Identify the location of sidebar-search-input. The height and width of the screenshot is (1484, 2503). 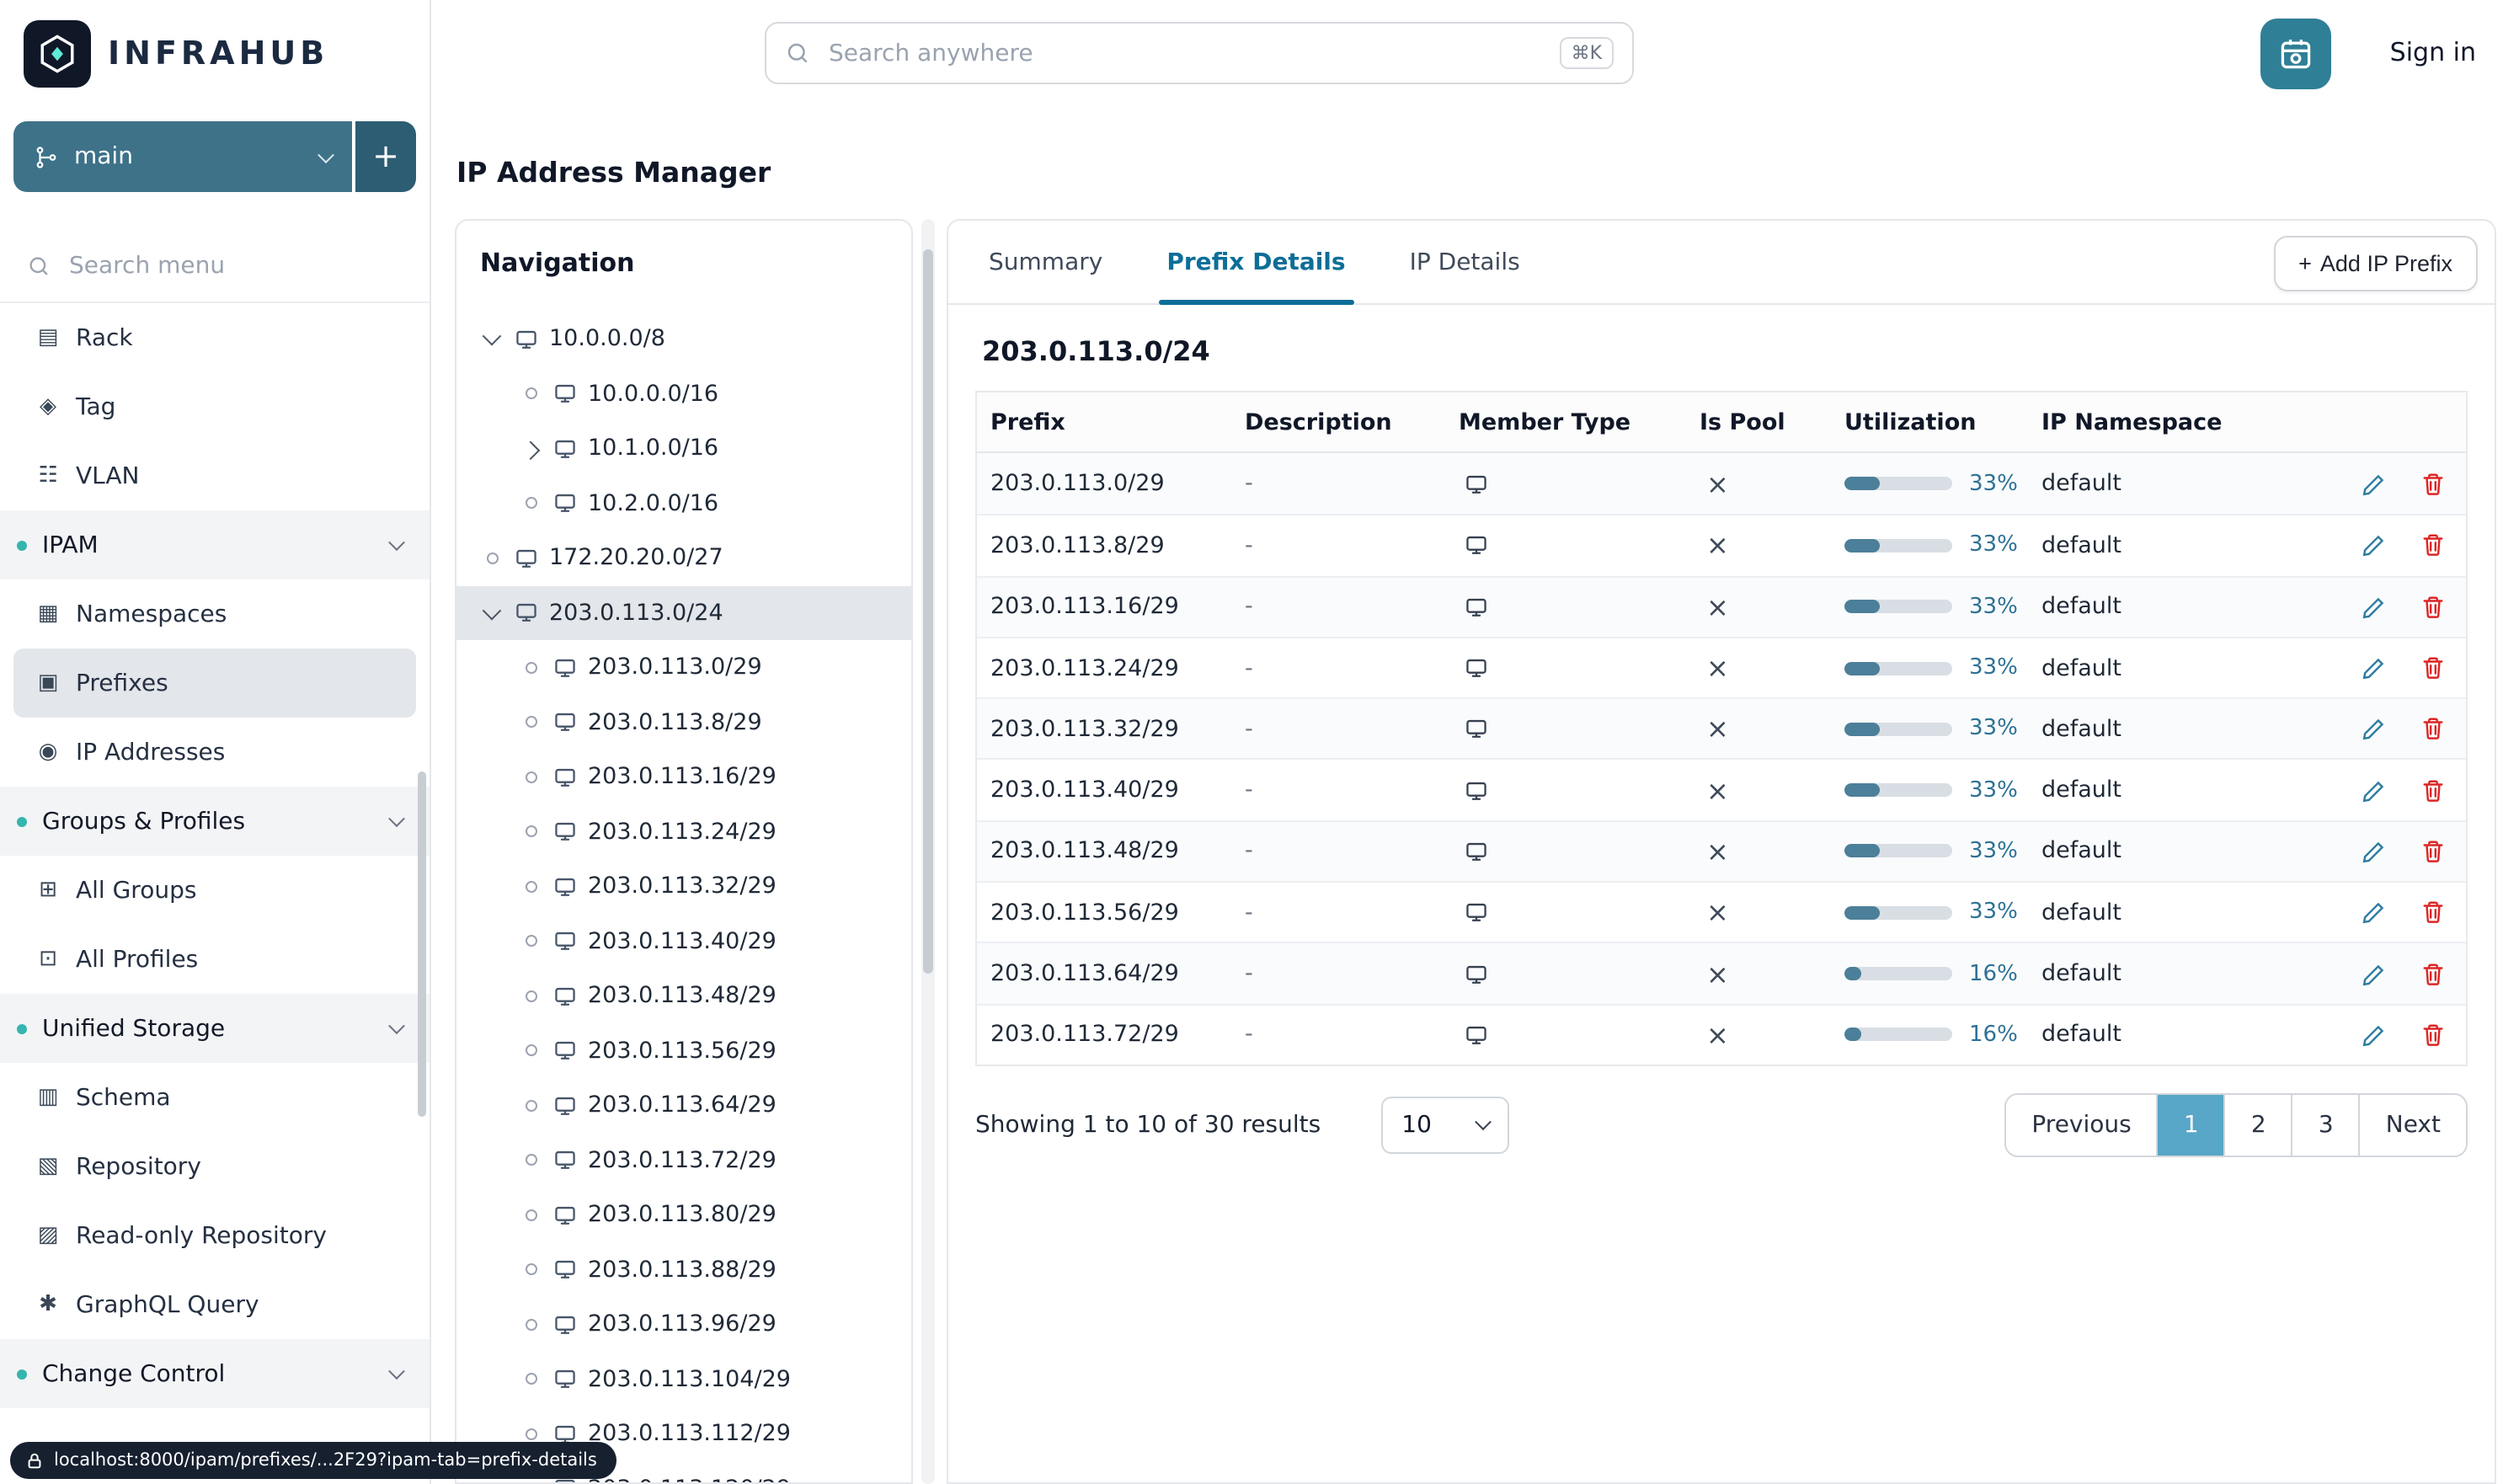
(209, 265).